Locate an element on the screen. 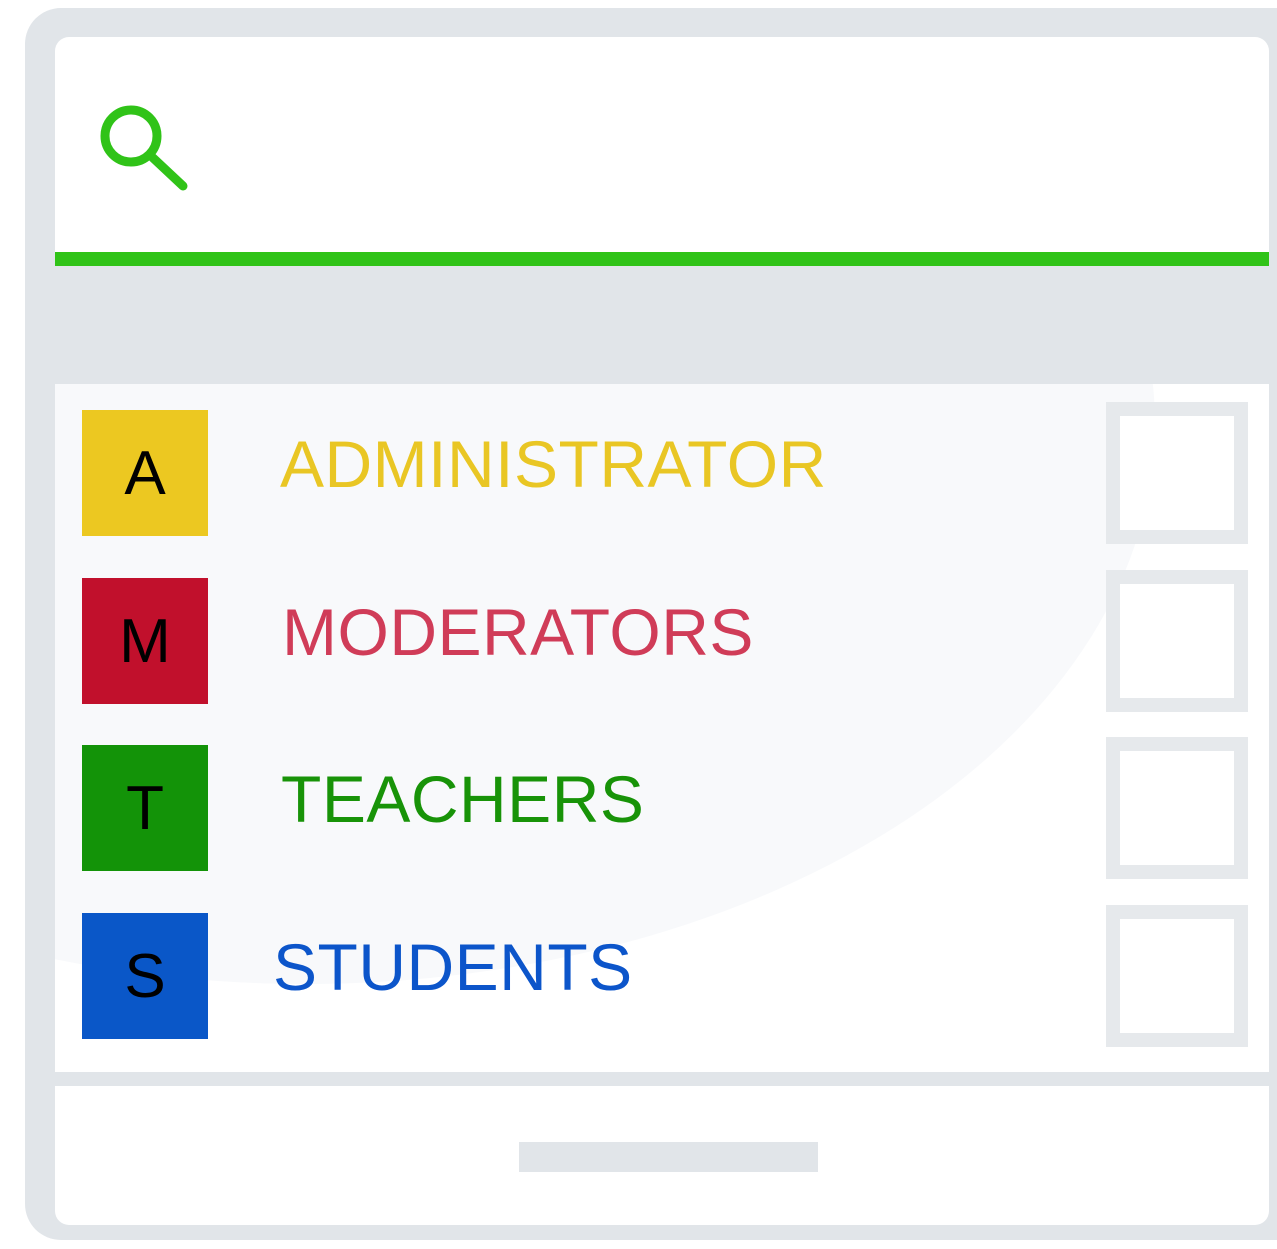  role-checkbox-administrator is located at coordinates (1177, 473).